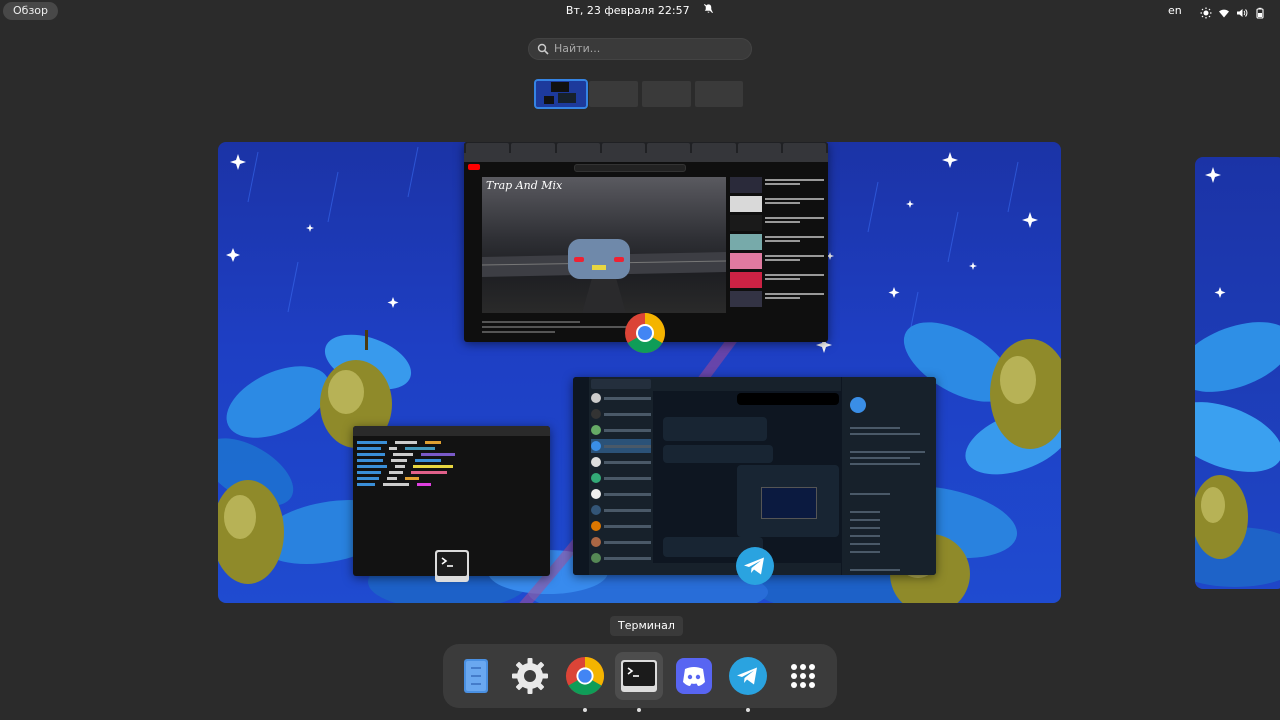  What do you see at coordinates (646, 147) in the screenshot?
I see `chrome-tab-strip` at bounding box center [646, 147].